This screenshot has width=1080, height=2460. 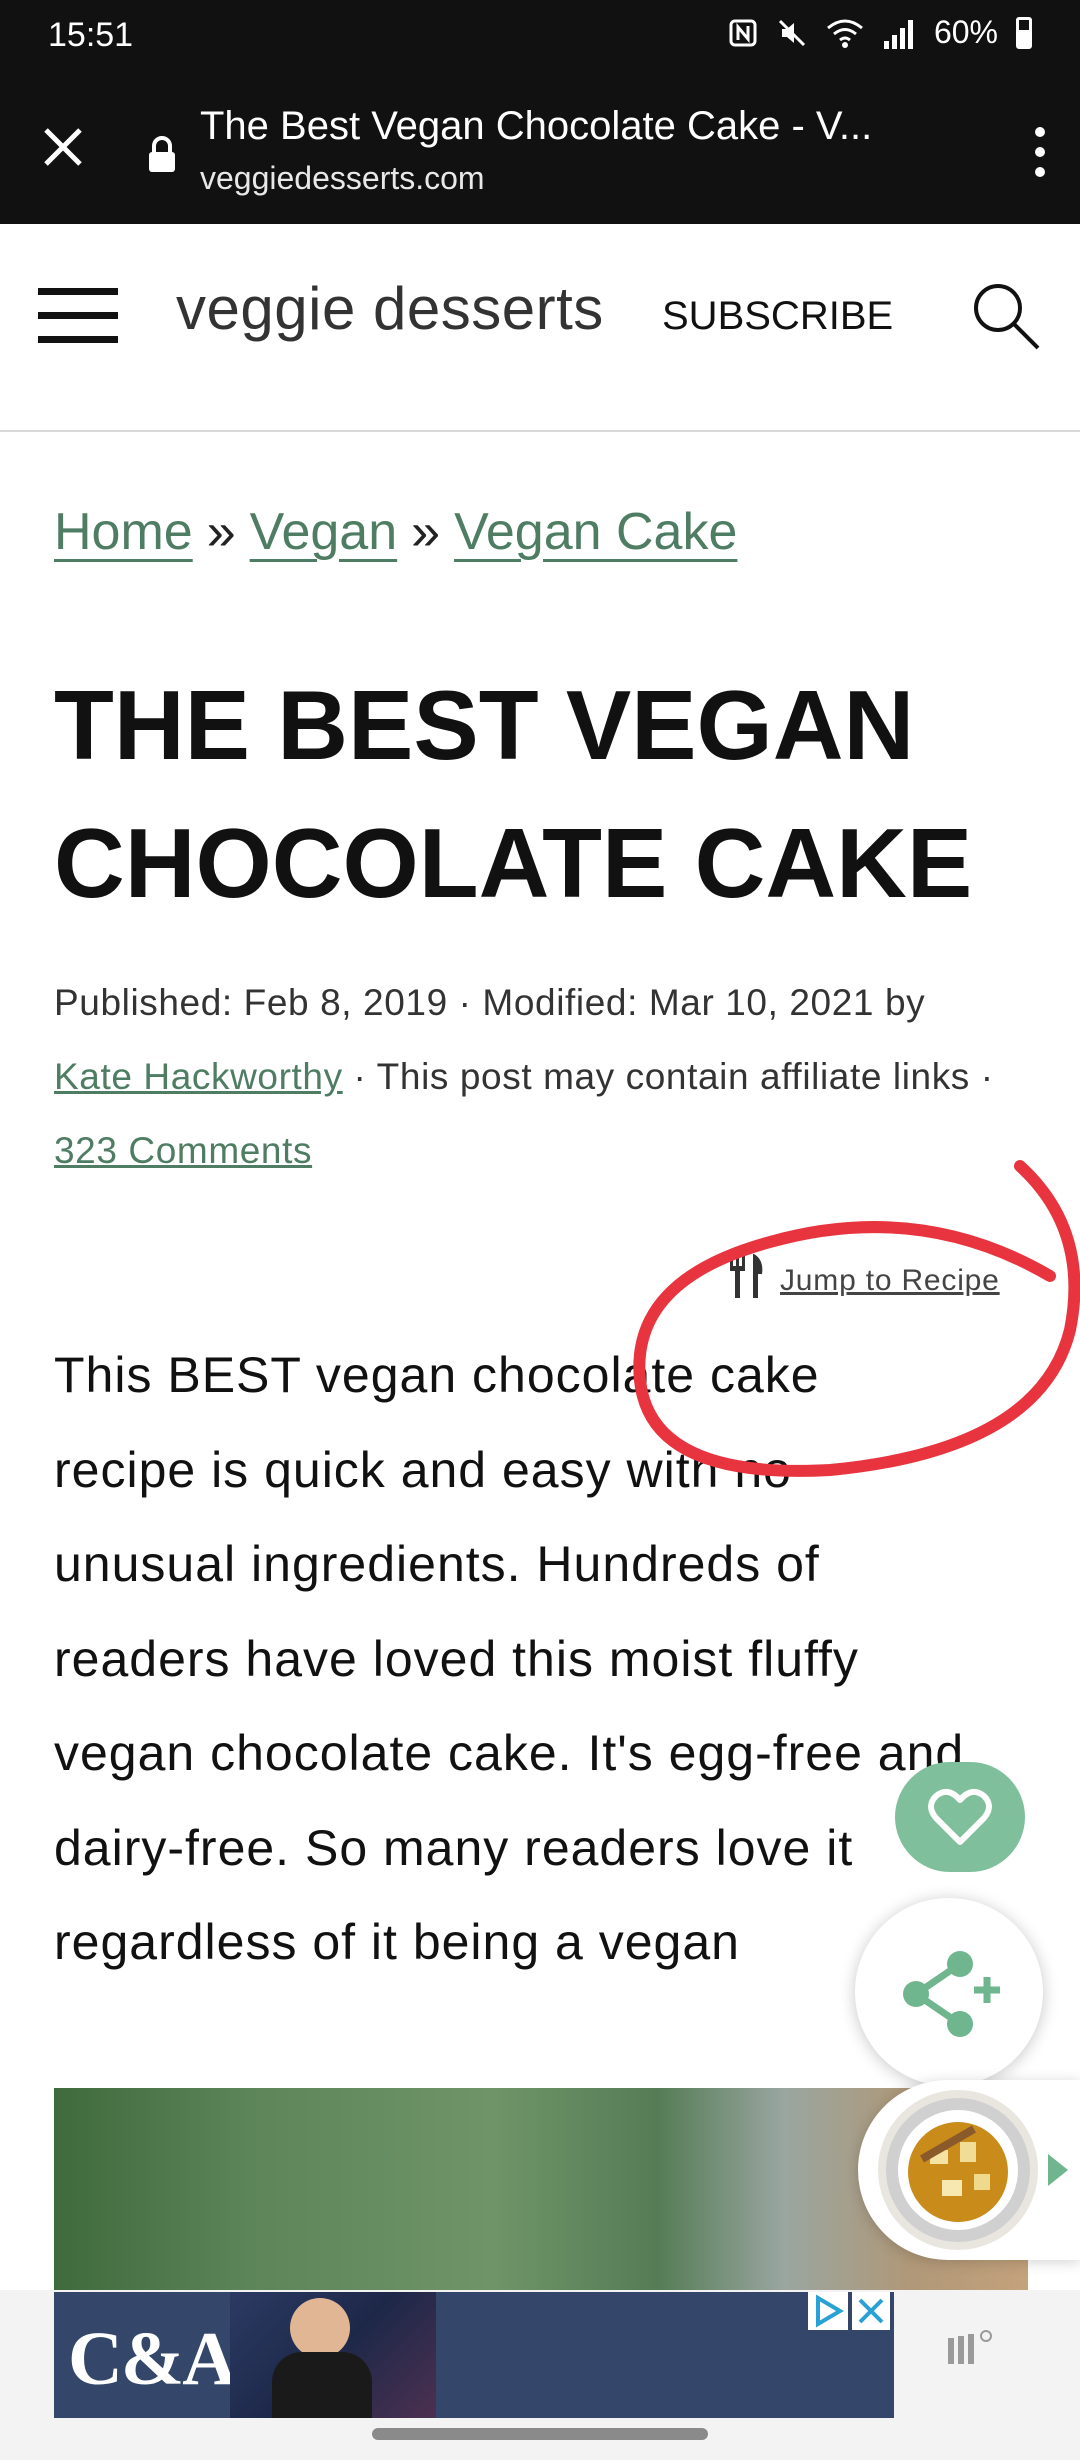 What do you see at coordinates (792, 32) in the screenshot?
I see `mute-icon` at bounding box center [792, 32].